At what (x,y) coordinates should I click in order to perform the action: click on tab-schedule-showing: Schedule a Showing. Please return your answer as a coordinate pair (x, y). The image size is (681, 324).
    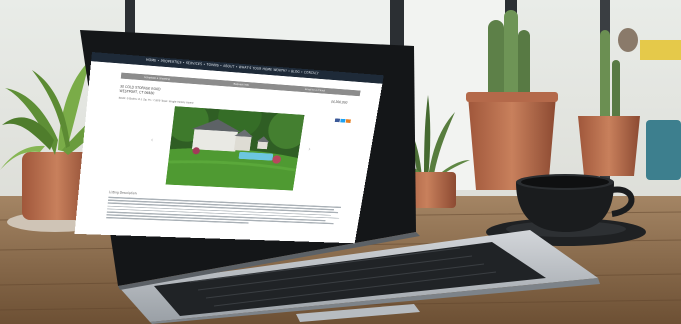
    Looking at the image, I should click on (157, 78).